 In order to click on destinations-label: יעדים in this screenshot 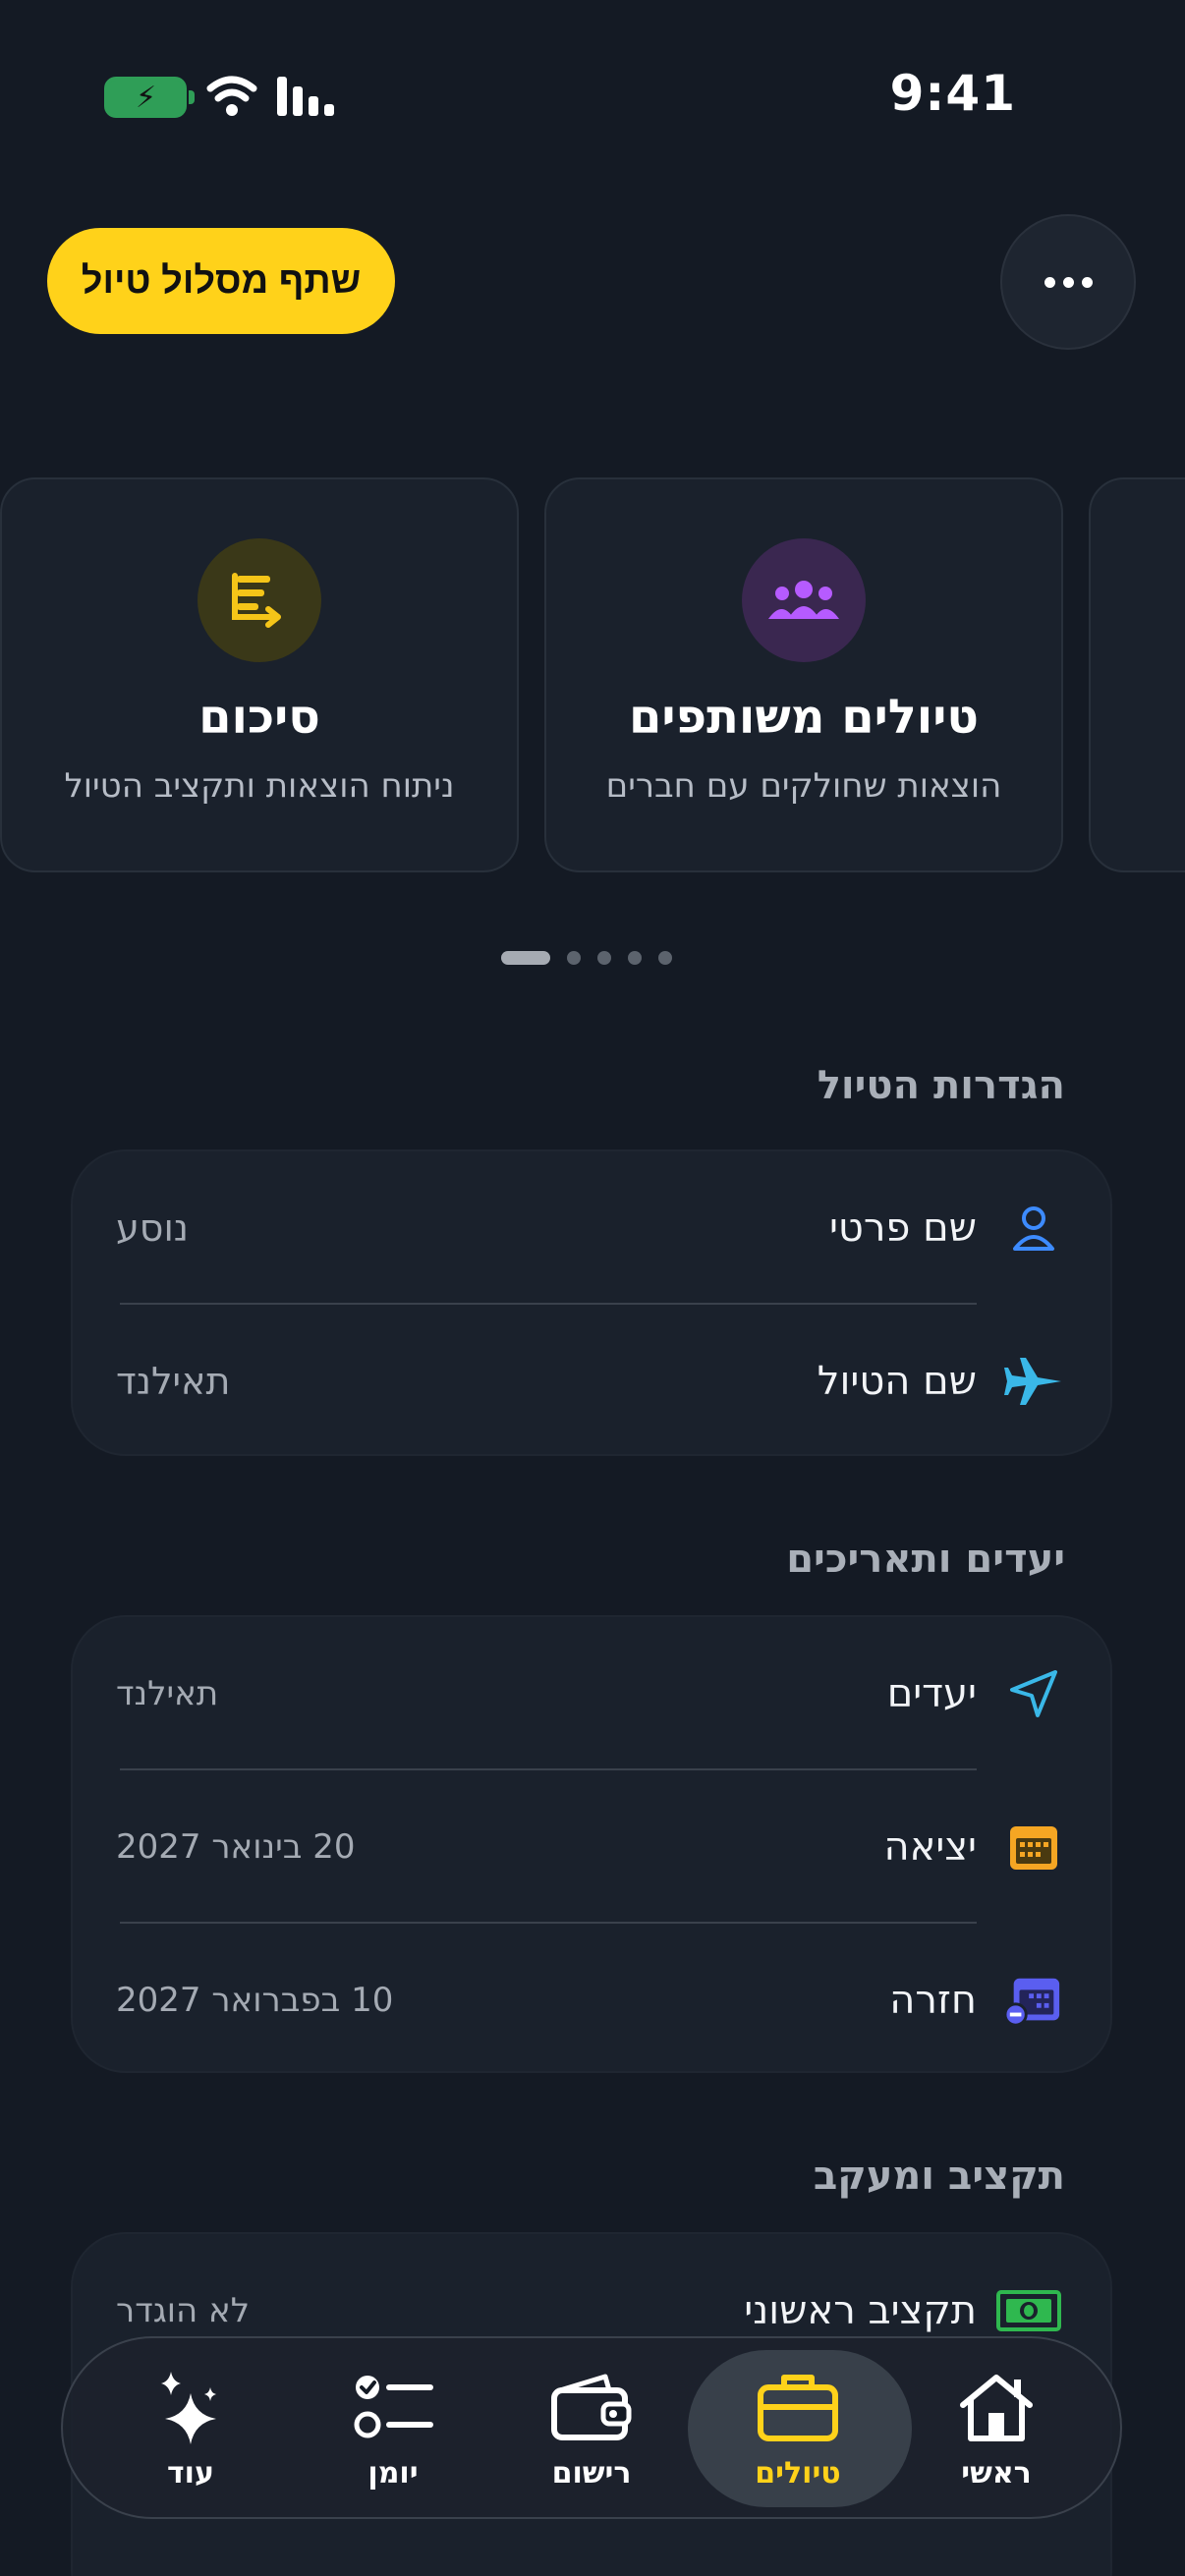, I will do `click(932, 1693)`.